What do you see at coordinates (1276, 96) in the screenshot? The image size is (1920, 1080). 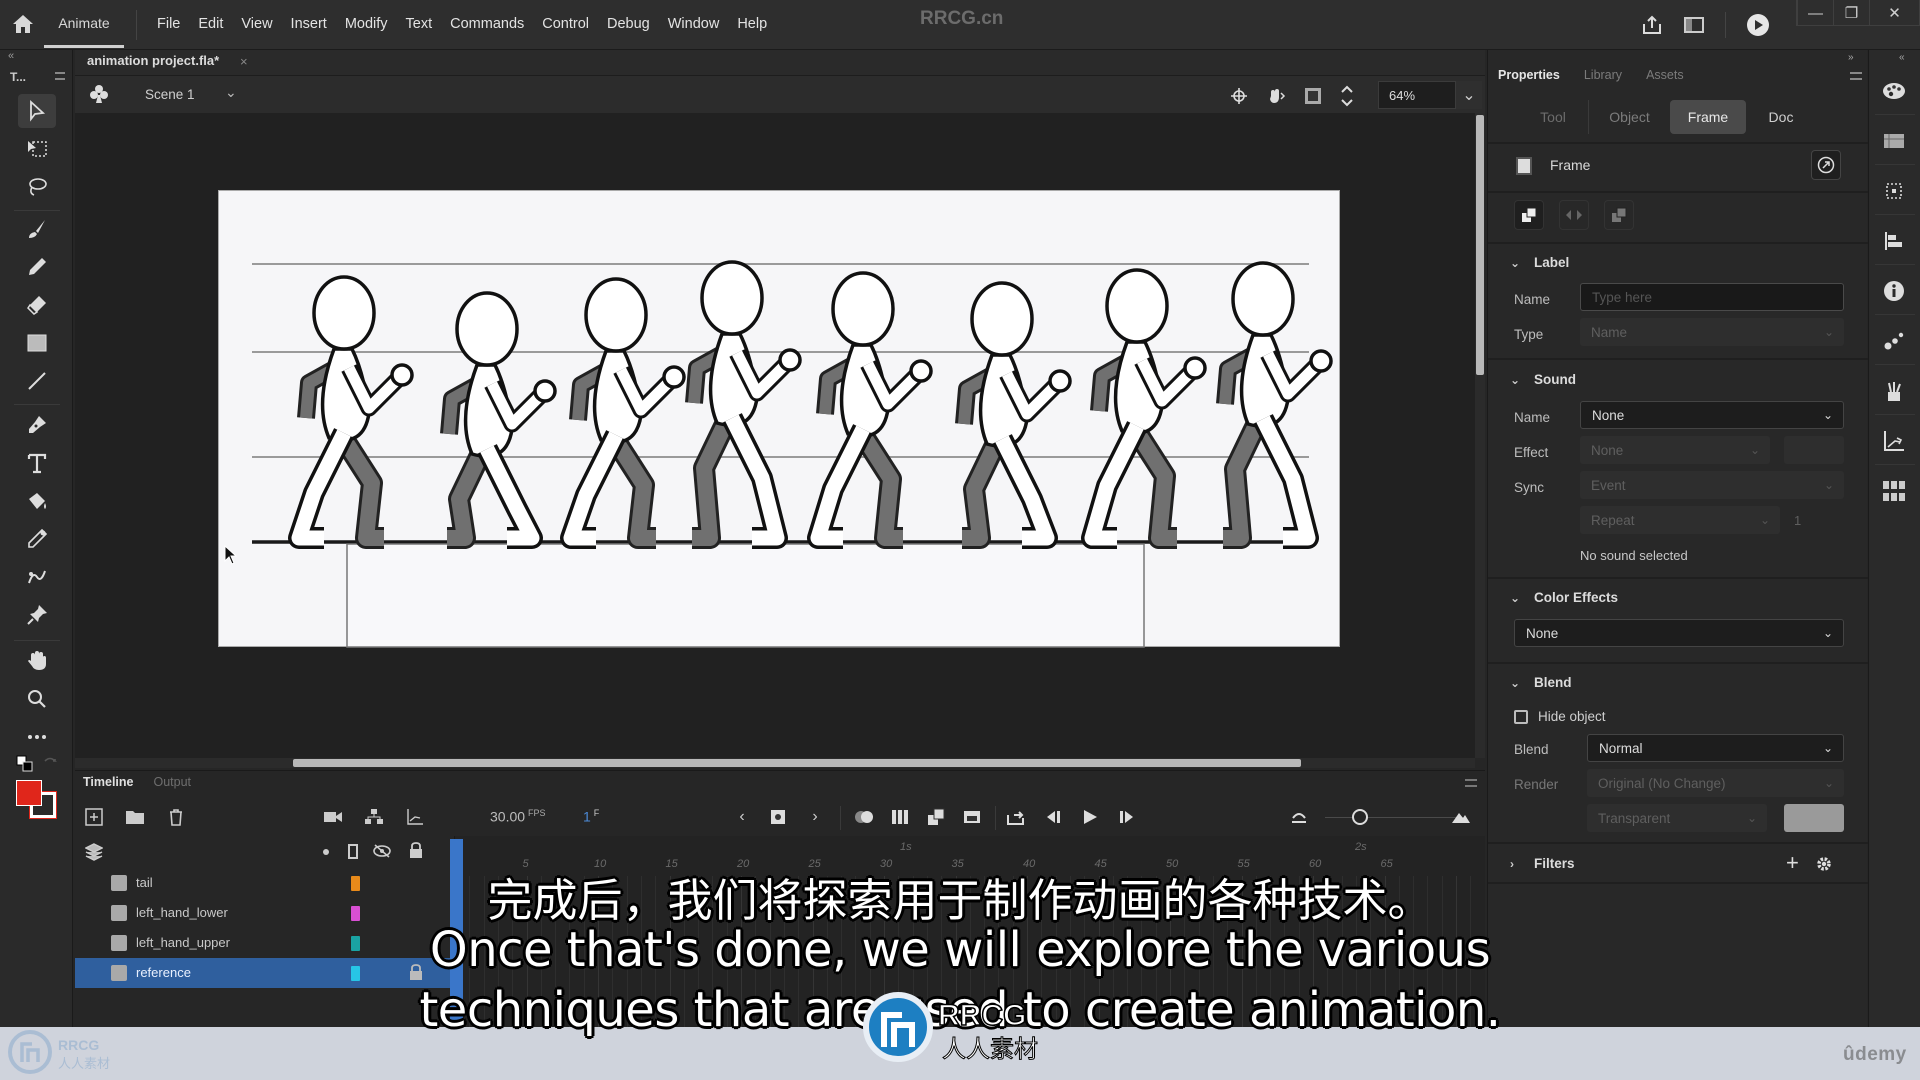 I see `rotate-stage-icon` at bounding box center [1276, 96].